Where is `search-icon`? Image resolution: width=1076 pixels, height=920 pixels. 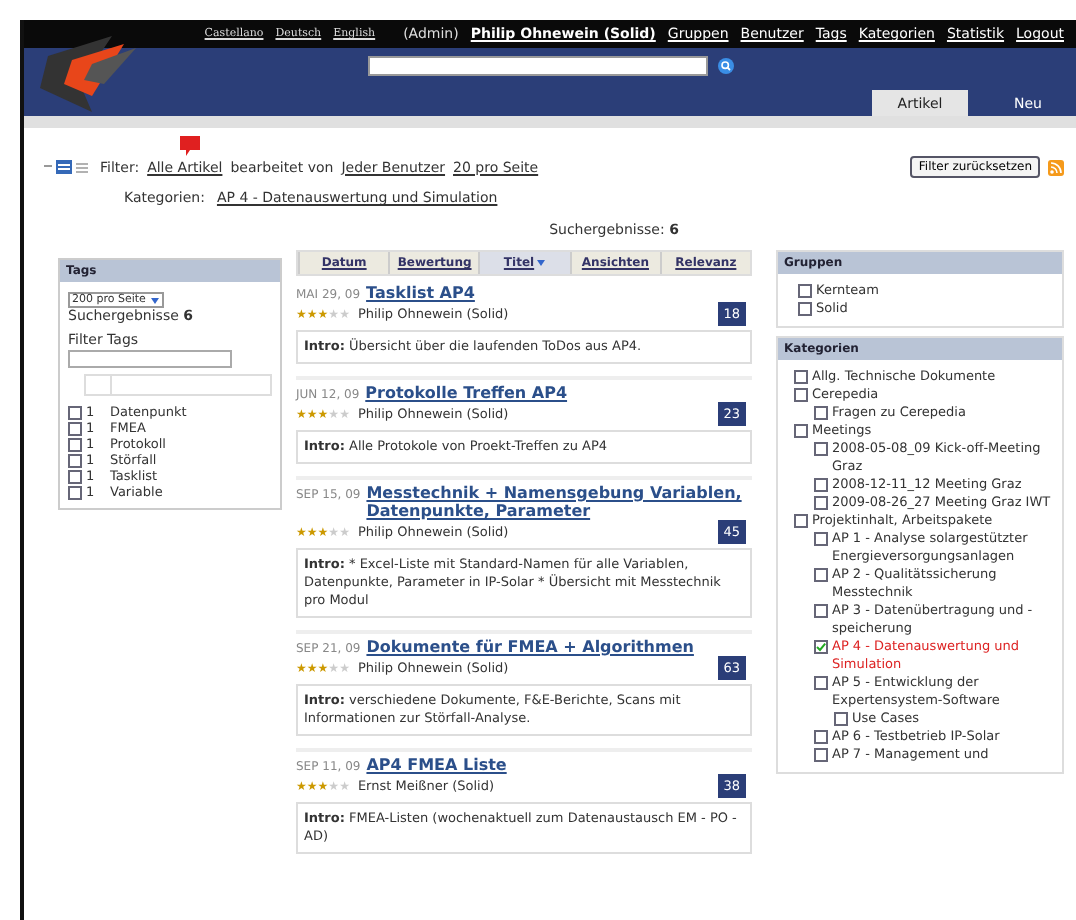
search-icon is located at coordinates (725, 66).